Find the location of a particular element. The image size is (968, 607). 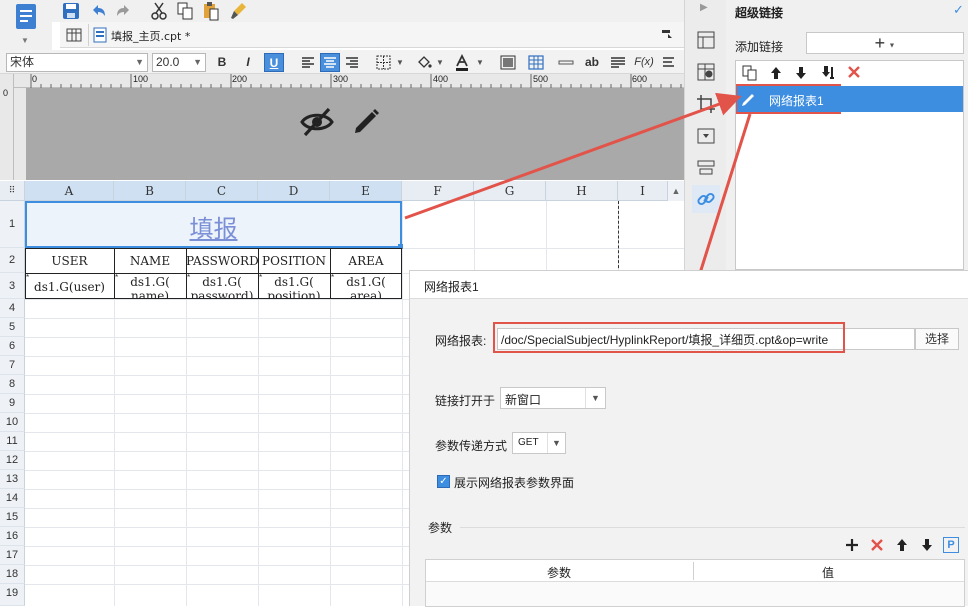

row-header-17: 17 is located at coordinates (12, 555).